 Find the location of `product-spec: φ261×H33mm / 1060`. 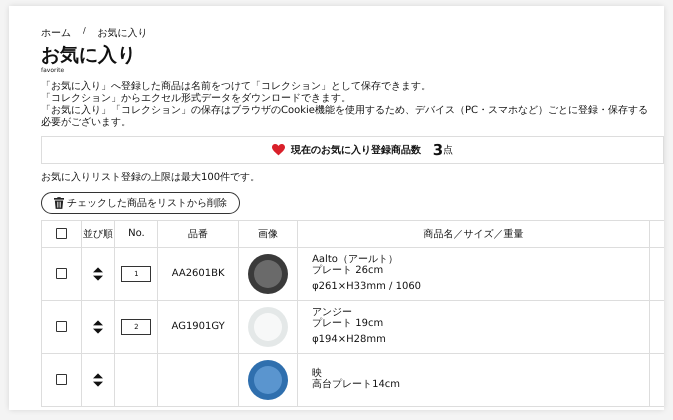

product-spec: φ261×H33mm / 1060 is located at coordinates (367, 287).